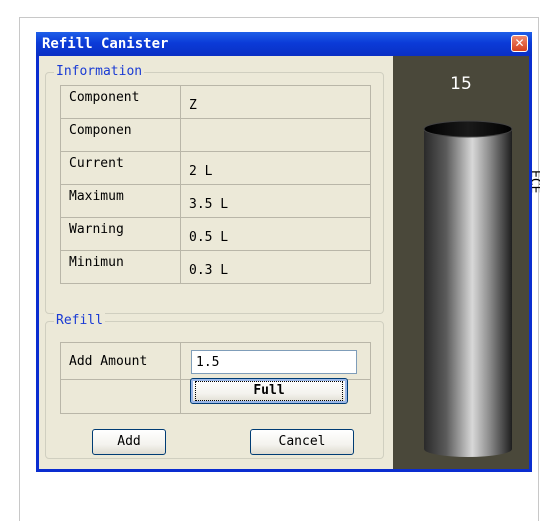 The height and width of the screenshot is (521, 558). Describe the element at coordinates (468, 288) in the screenshot. I see `canister-cylinder-icon` at that location.